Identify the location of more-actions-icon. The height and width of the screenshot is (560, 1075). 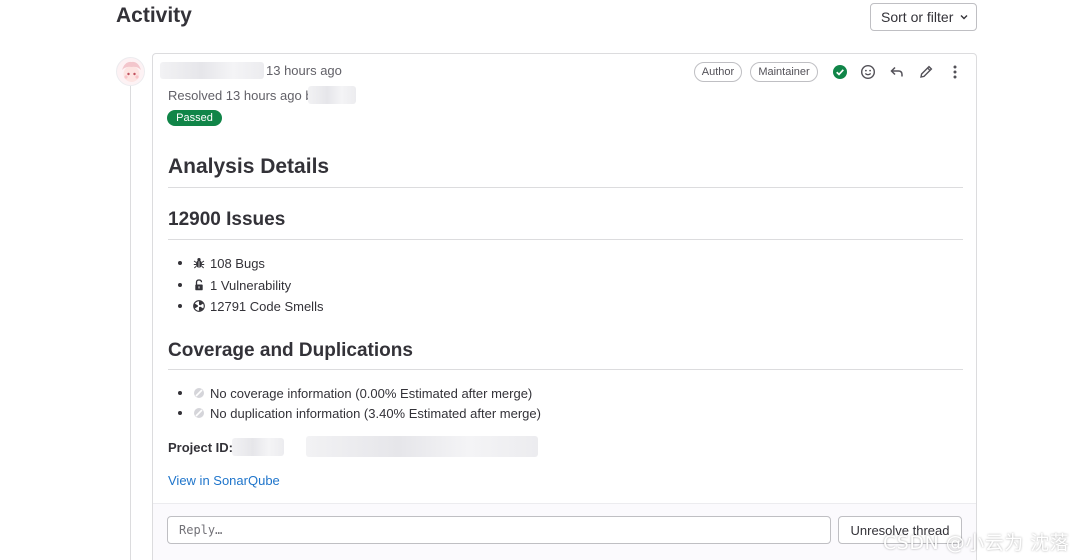
(955, 72).